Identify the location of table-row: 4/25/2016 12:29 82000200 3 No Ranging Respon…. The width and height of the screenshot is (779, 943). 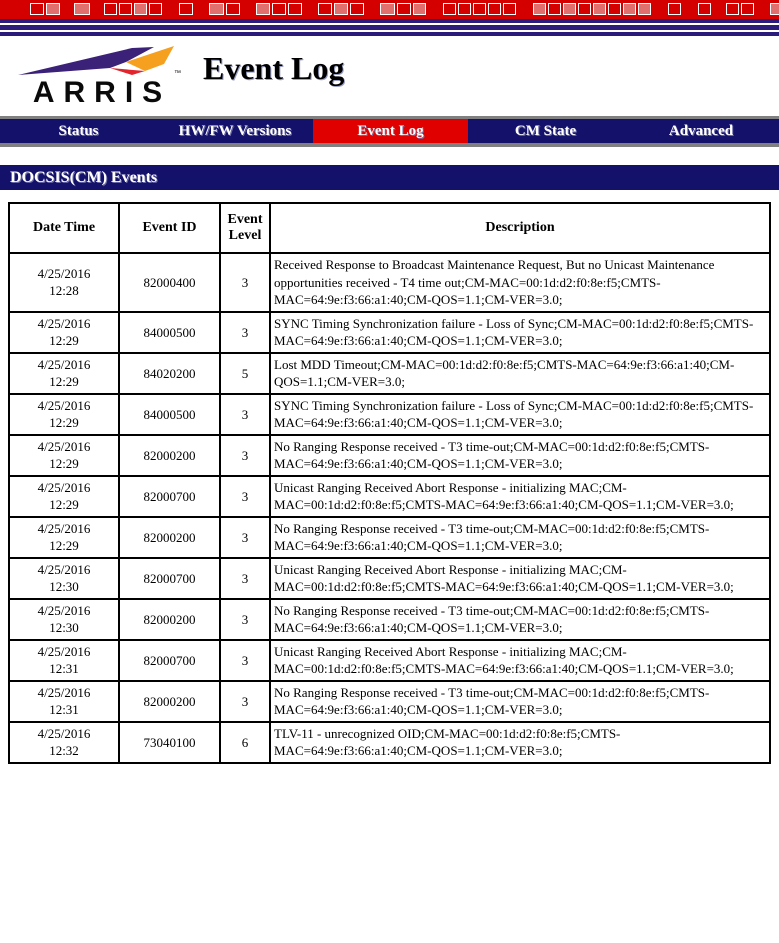
(389, 537).